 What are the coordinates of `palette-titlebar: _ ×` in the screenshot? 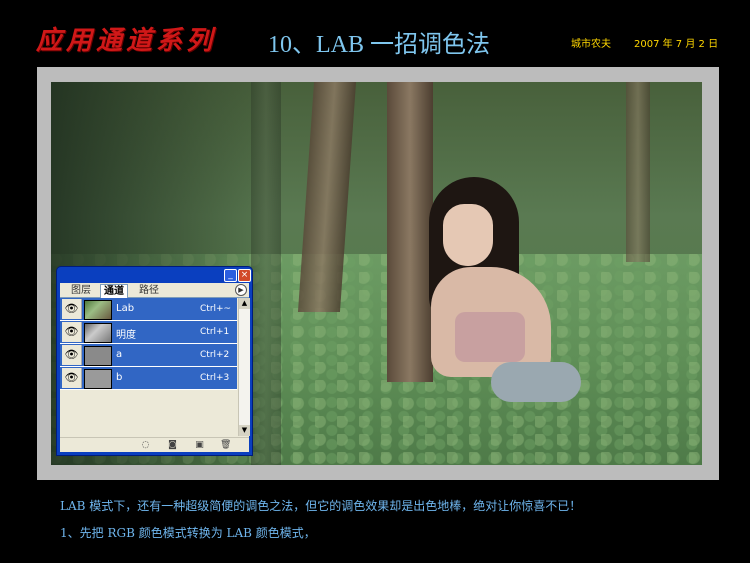 It's located at (154, 275).